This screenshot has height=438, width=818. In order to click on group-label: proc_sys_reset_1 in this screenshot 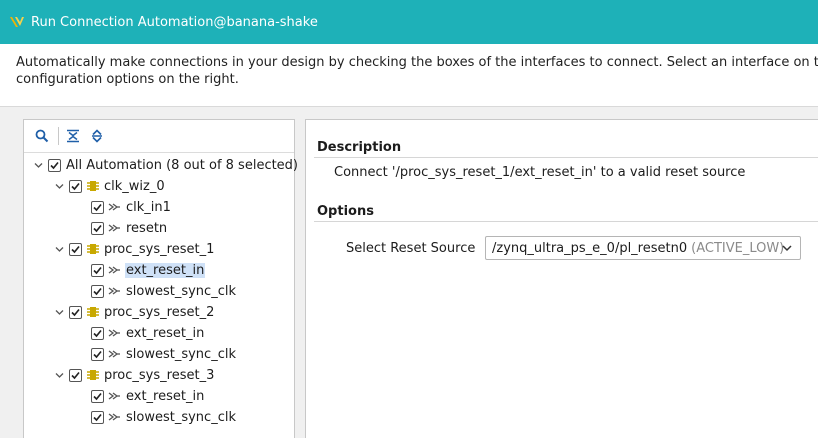, I will do `click(159, 249)`.